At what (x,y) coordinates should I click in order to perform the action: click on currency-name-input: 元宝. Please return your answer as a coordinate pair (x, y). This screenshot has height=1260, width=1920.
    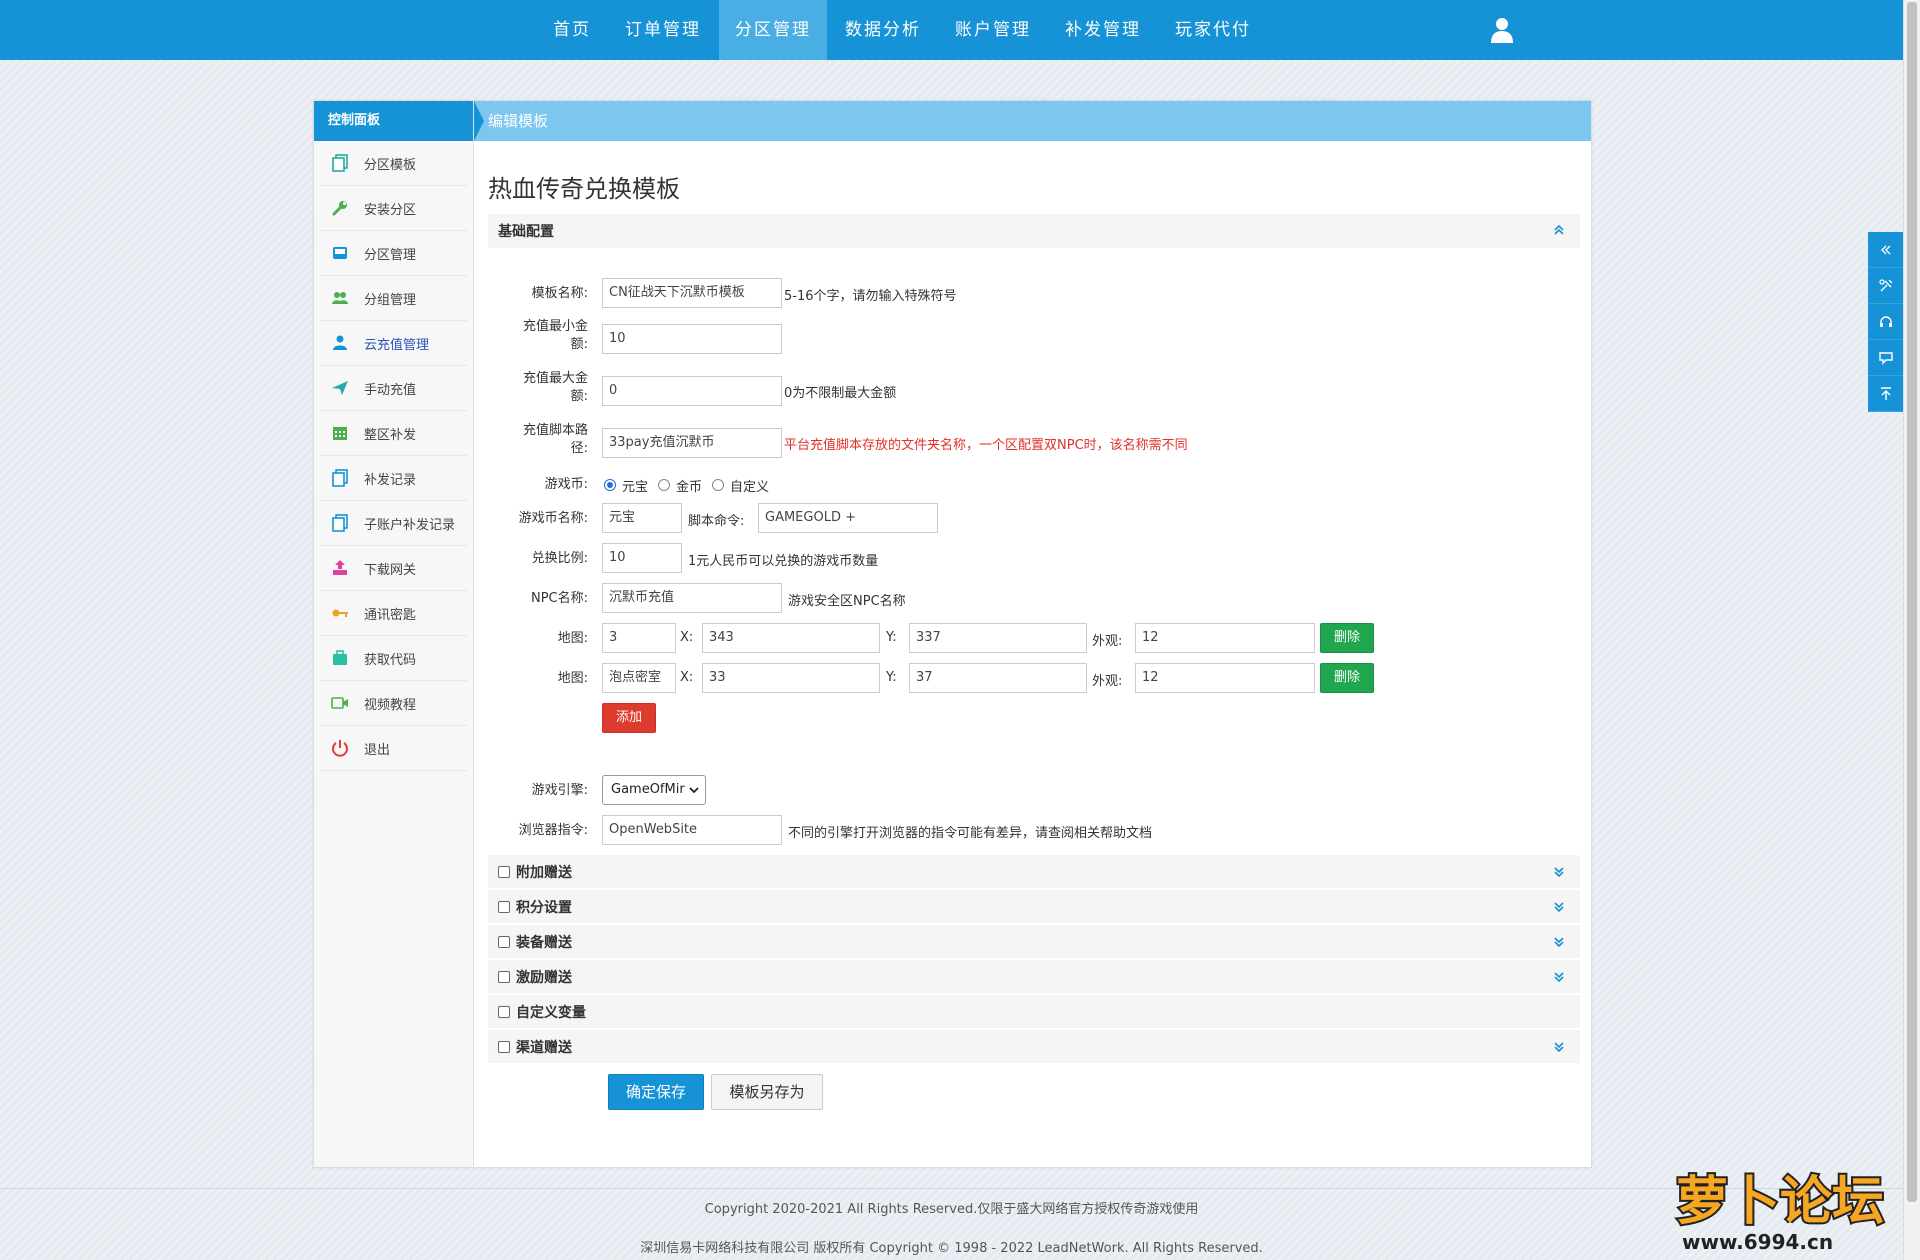
    Looking at the image, I should click on (642, 518).